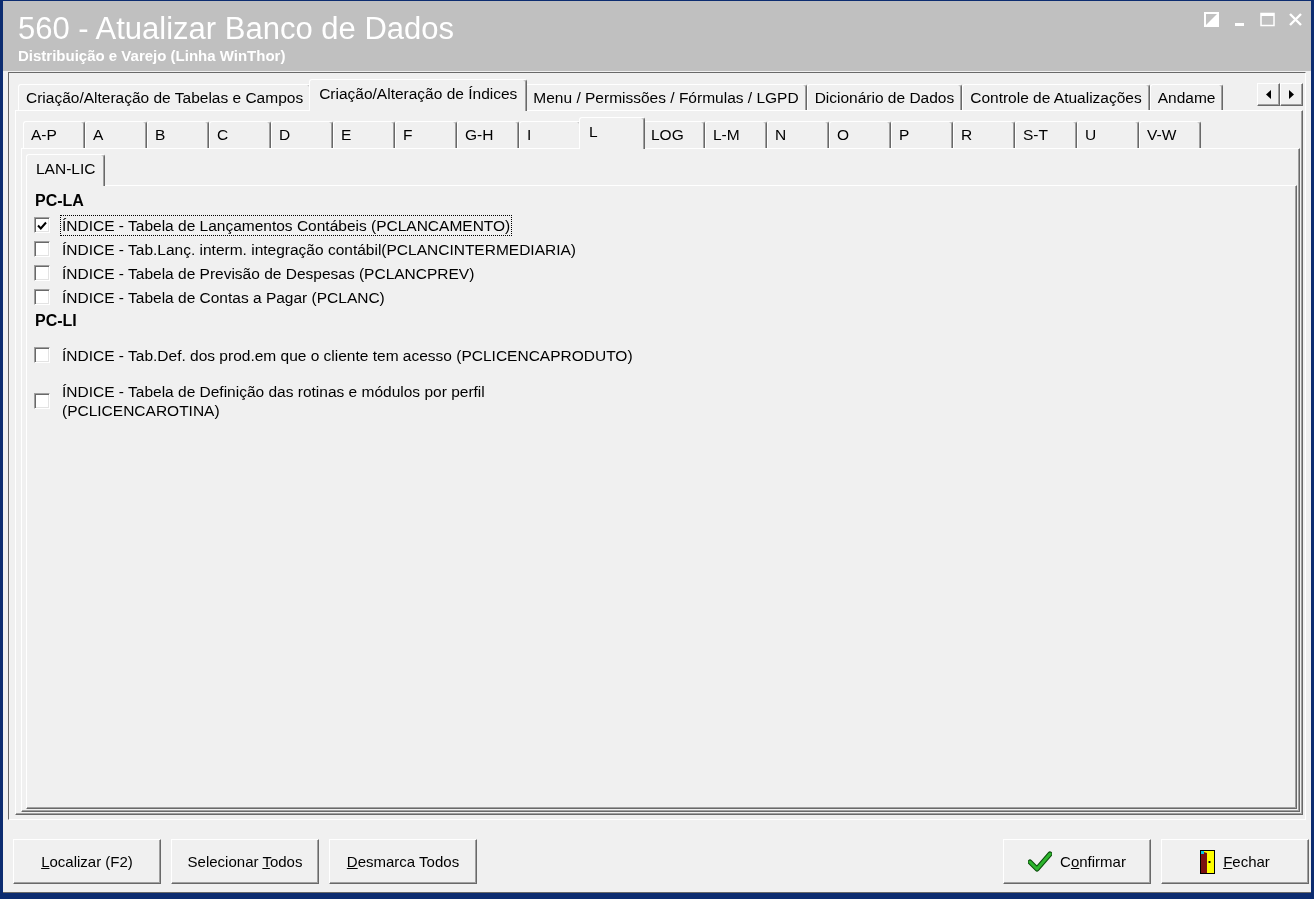 This screenshot has width=1314, height=899. What do you see at coordinates (245, 861) in the screenshot?
I see `action-button: Selecionar Todos` at bounding box center [245, 861].